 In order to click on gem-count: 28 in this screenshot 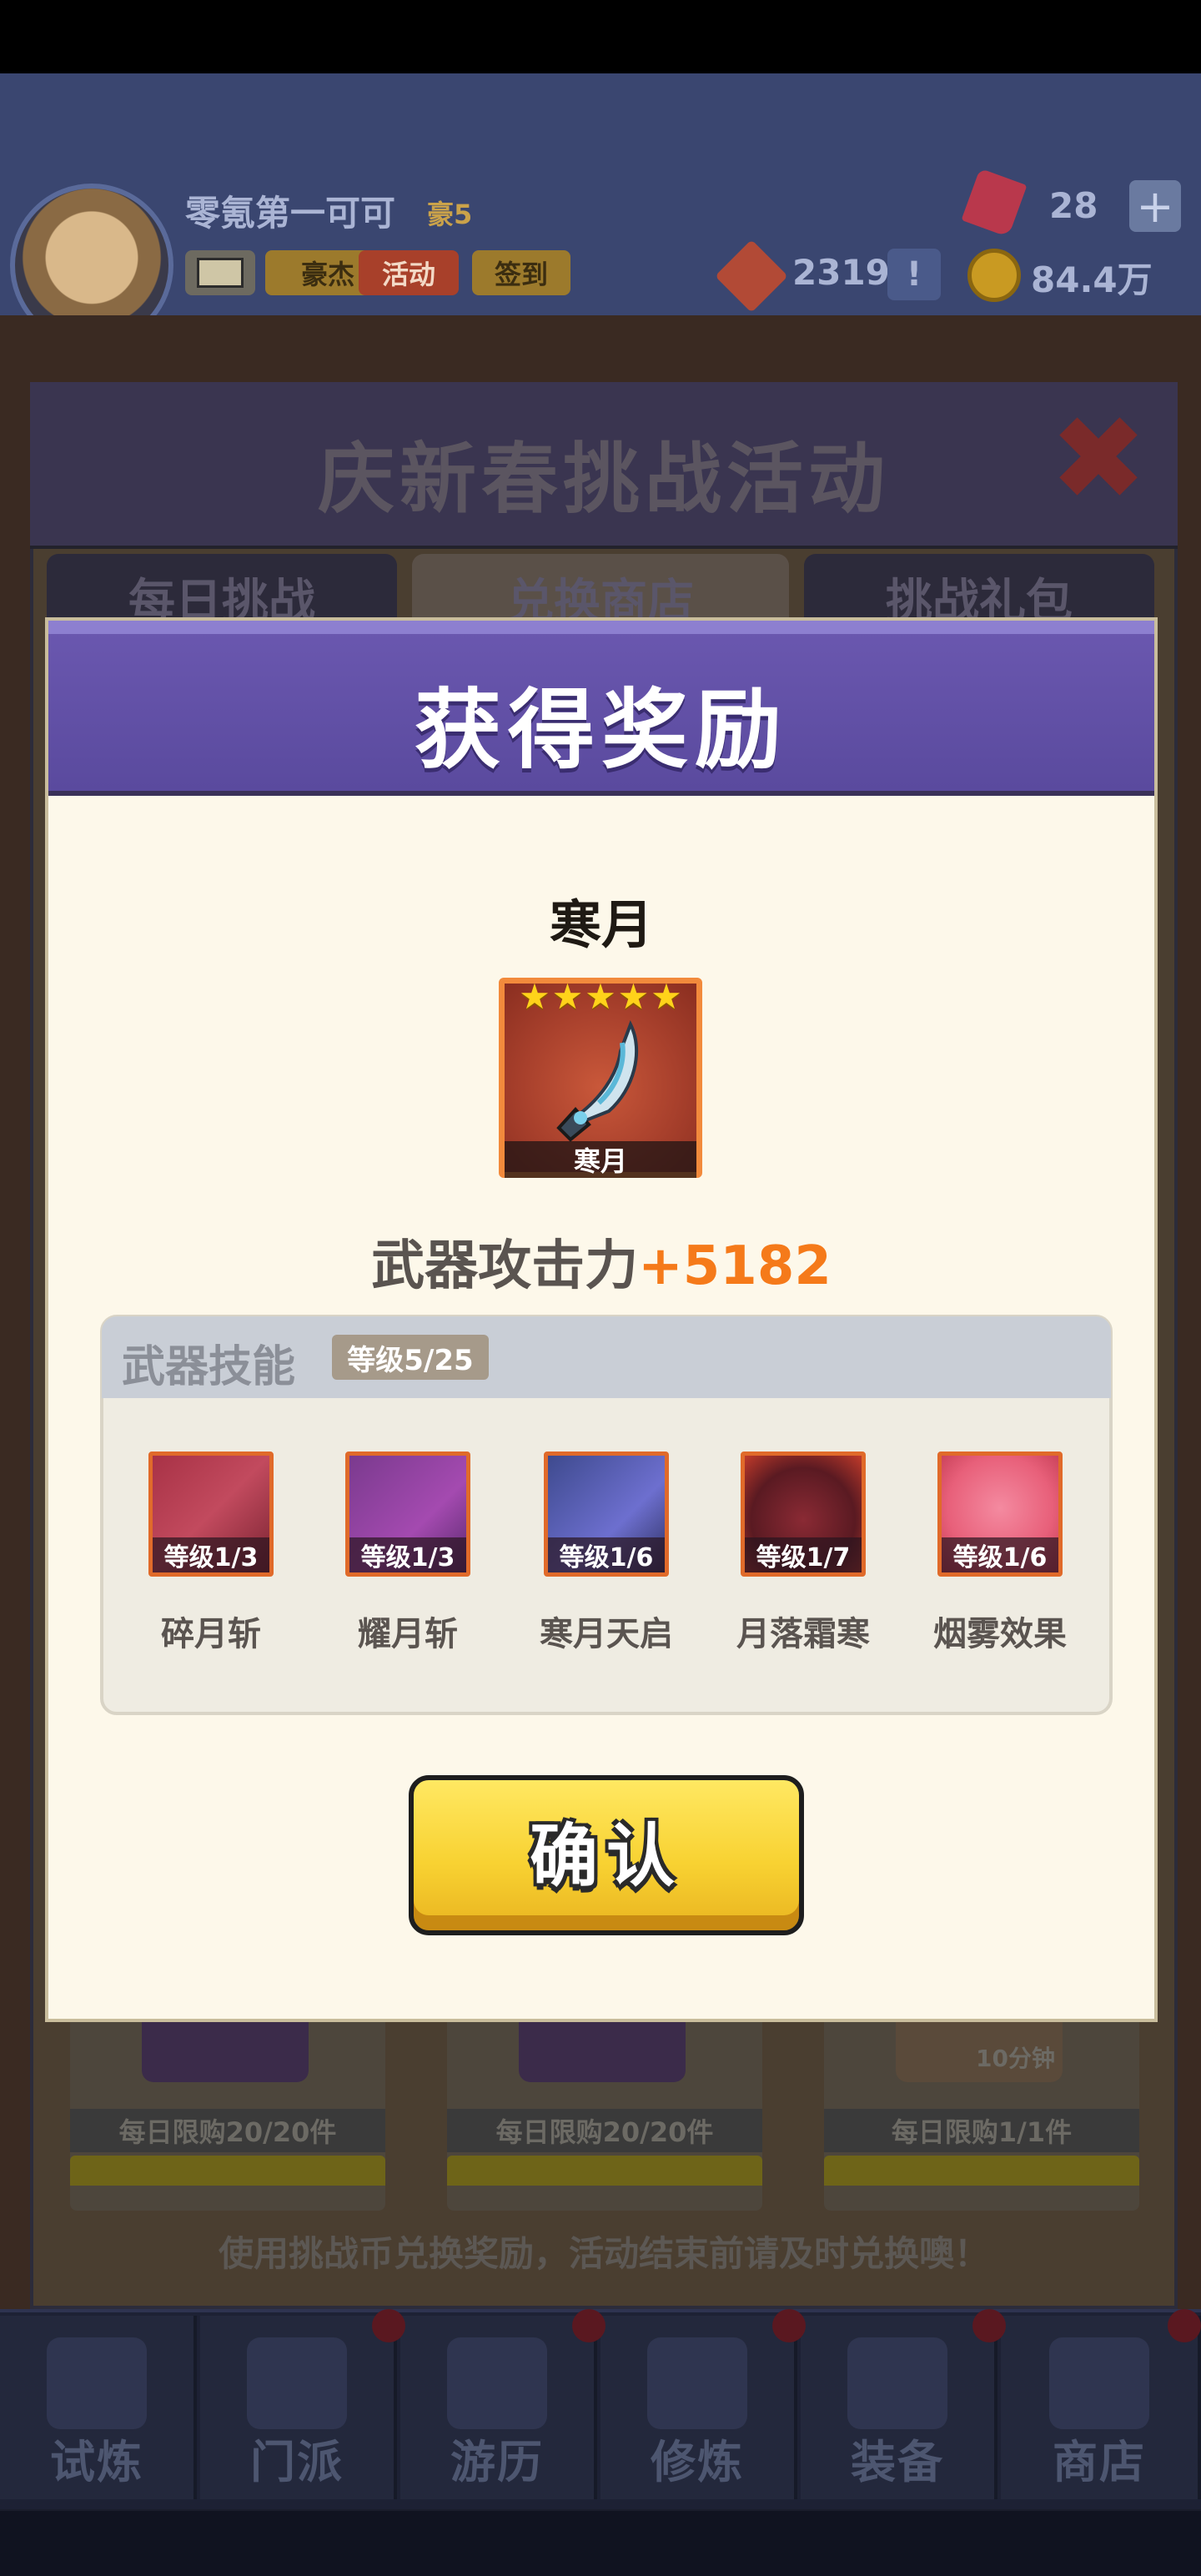, I will do `click(1074, 205)`.